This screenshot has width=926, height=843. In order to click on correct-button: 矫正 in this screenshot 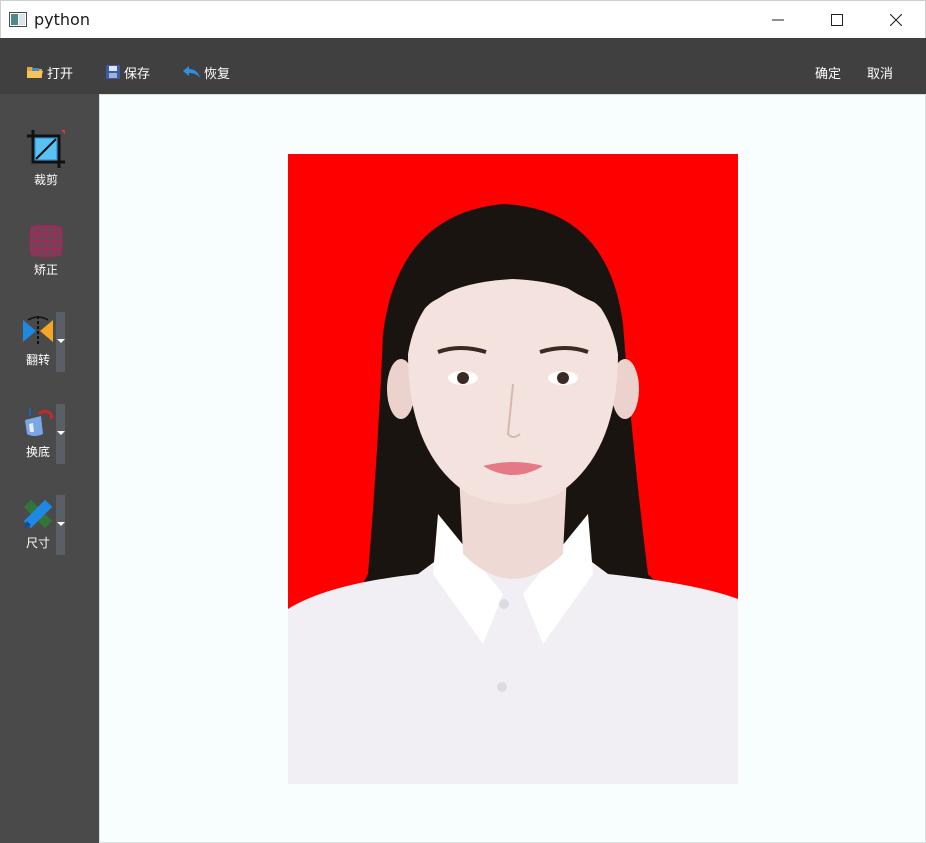, I will do `click(46, 251)`.